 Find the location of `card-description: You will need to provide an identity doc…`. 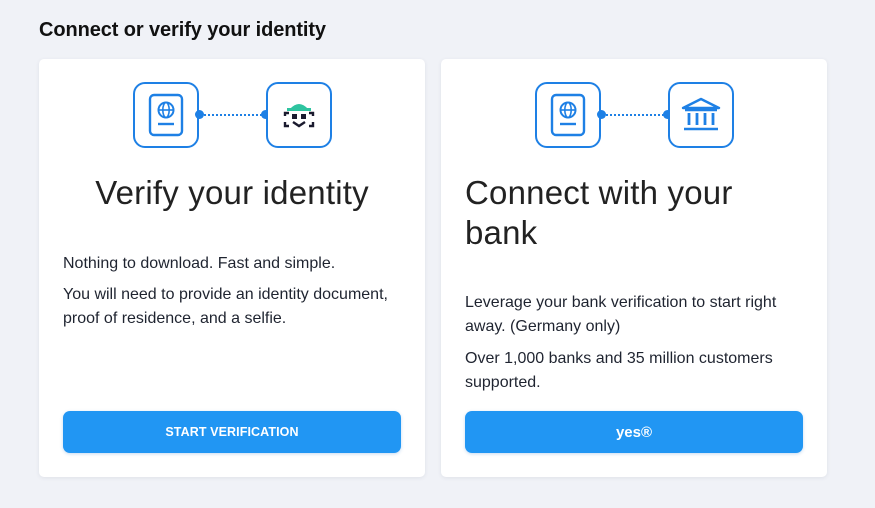

card-description: You will need to provide an identity doc… is located at coordinates (225, 306).